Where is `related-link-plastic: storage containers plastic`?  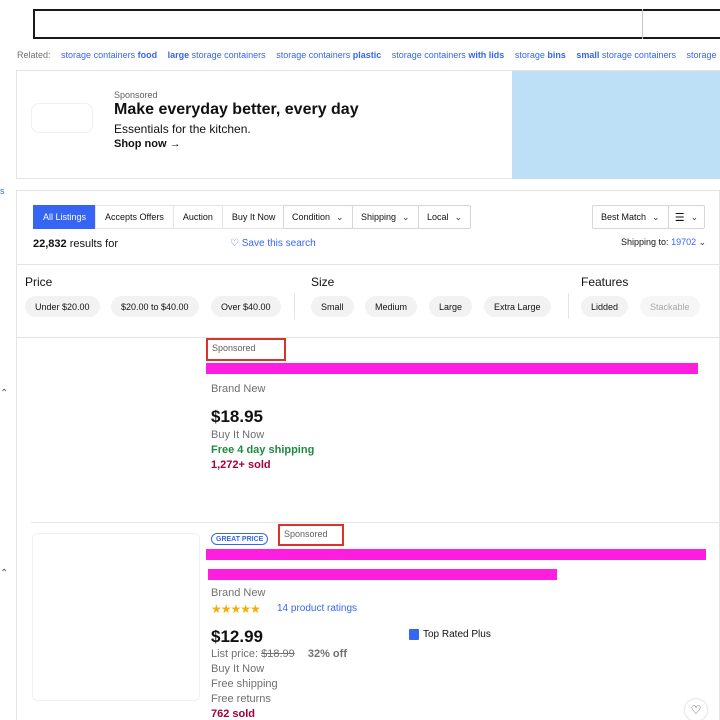 related-link-plastic: storage containers plastic is located at coordinates (328, 55).